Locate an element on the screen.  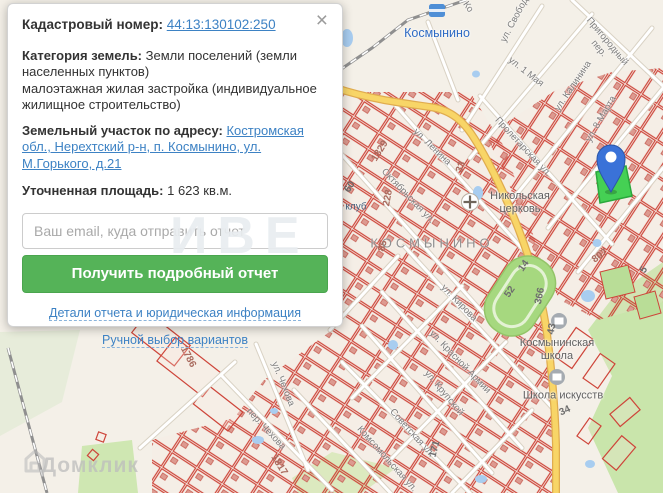
email-input is located at coordinates (175, 230).